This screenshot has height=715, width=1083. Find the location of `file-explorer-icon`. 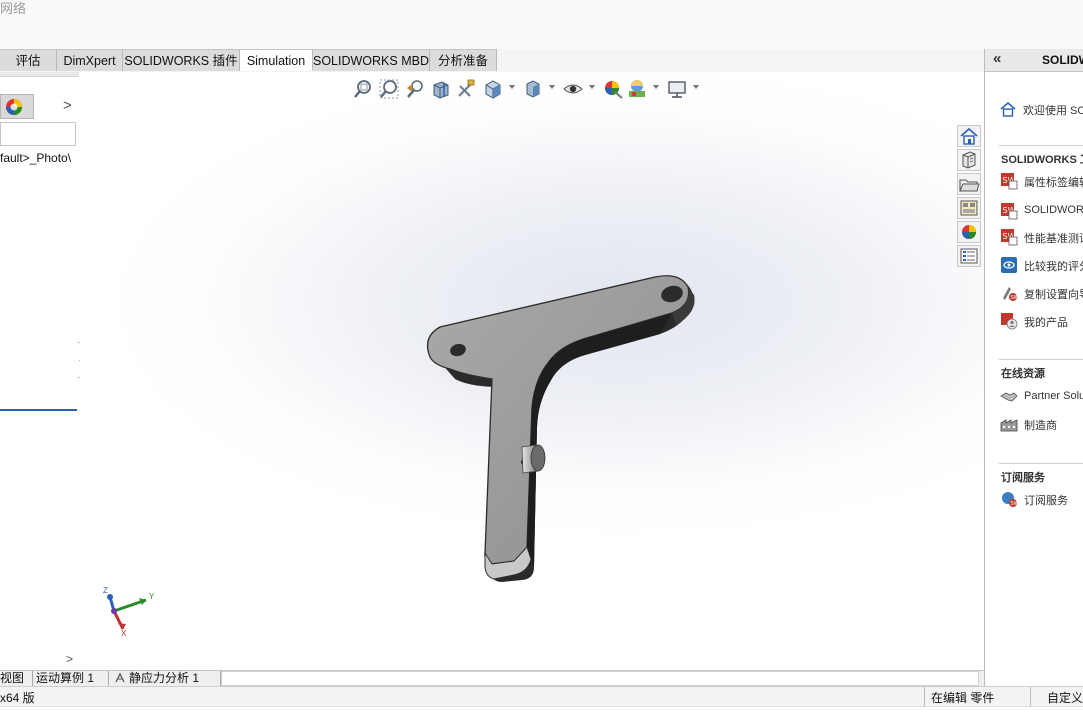

file-explorer-icon is located at coordinates (969, 184).